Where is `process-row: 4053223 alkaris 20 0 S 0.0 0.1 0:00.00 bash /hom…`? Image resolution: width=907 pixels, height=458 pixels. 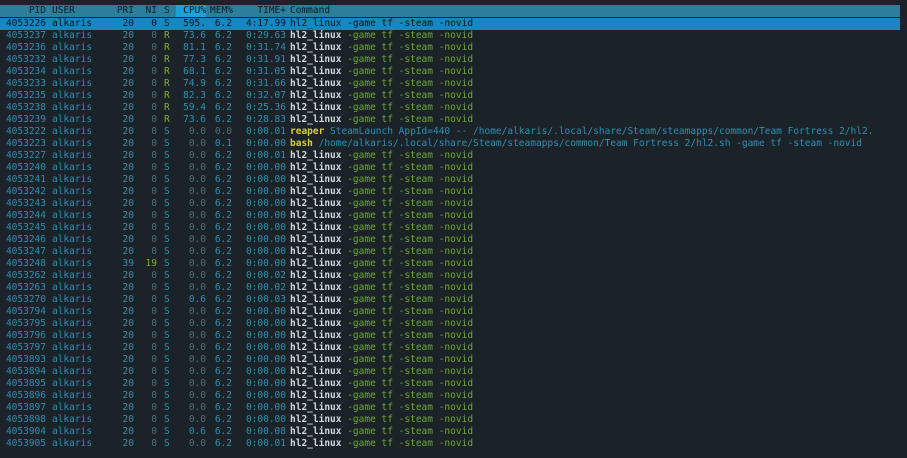
process-row: 4053223 alkaris 20 0 S 0.0 0.1 0:00.00 bash /hom… is located at coordinates (450, 144).